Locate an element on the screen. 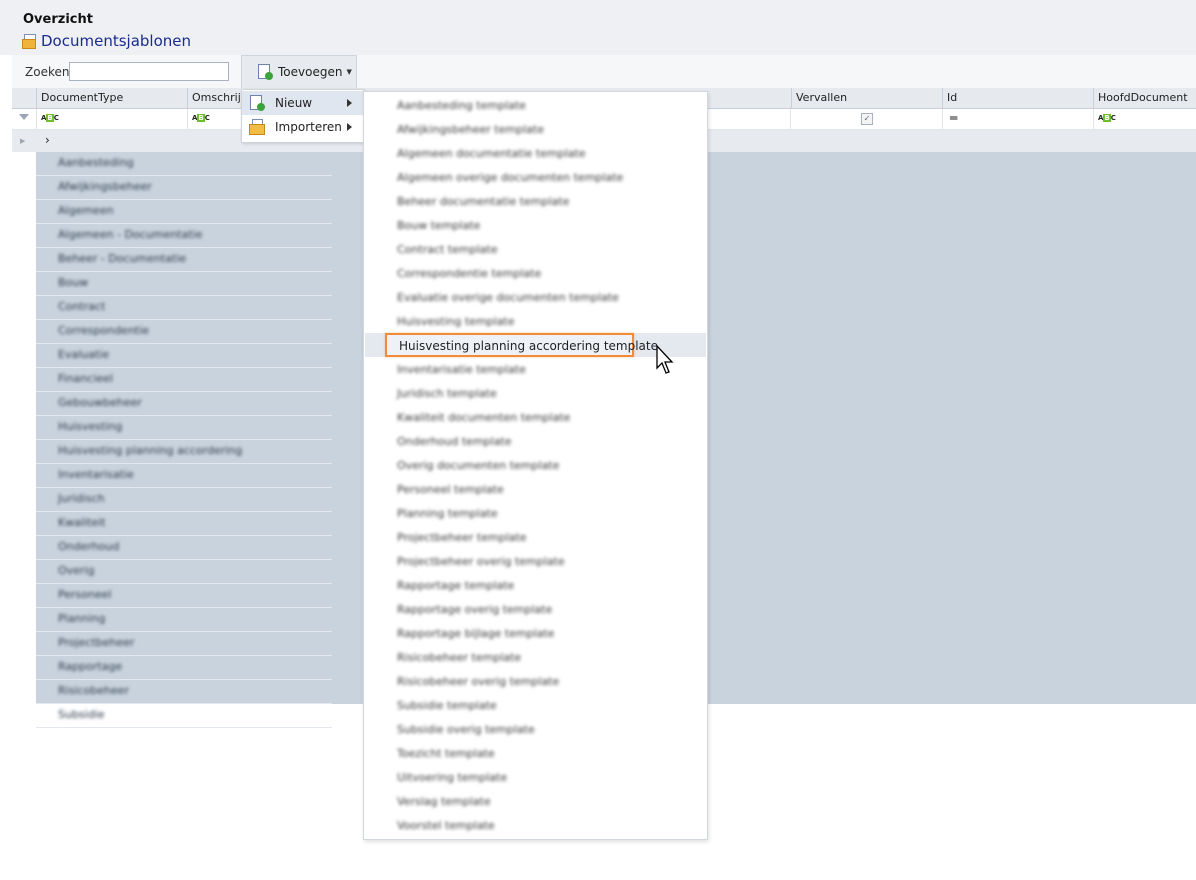  column-header-documenttype: DocumentType is located at coordinates (112, 98).